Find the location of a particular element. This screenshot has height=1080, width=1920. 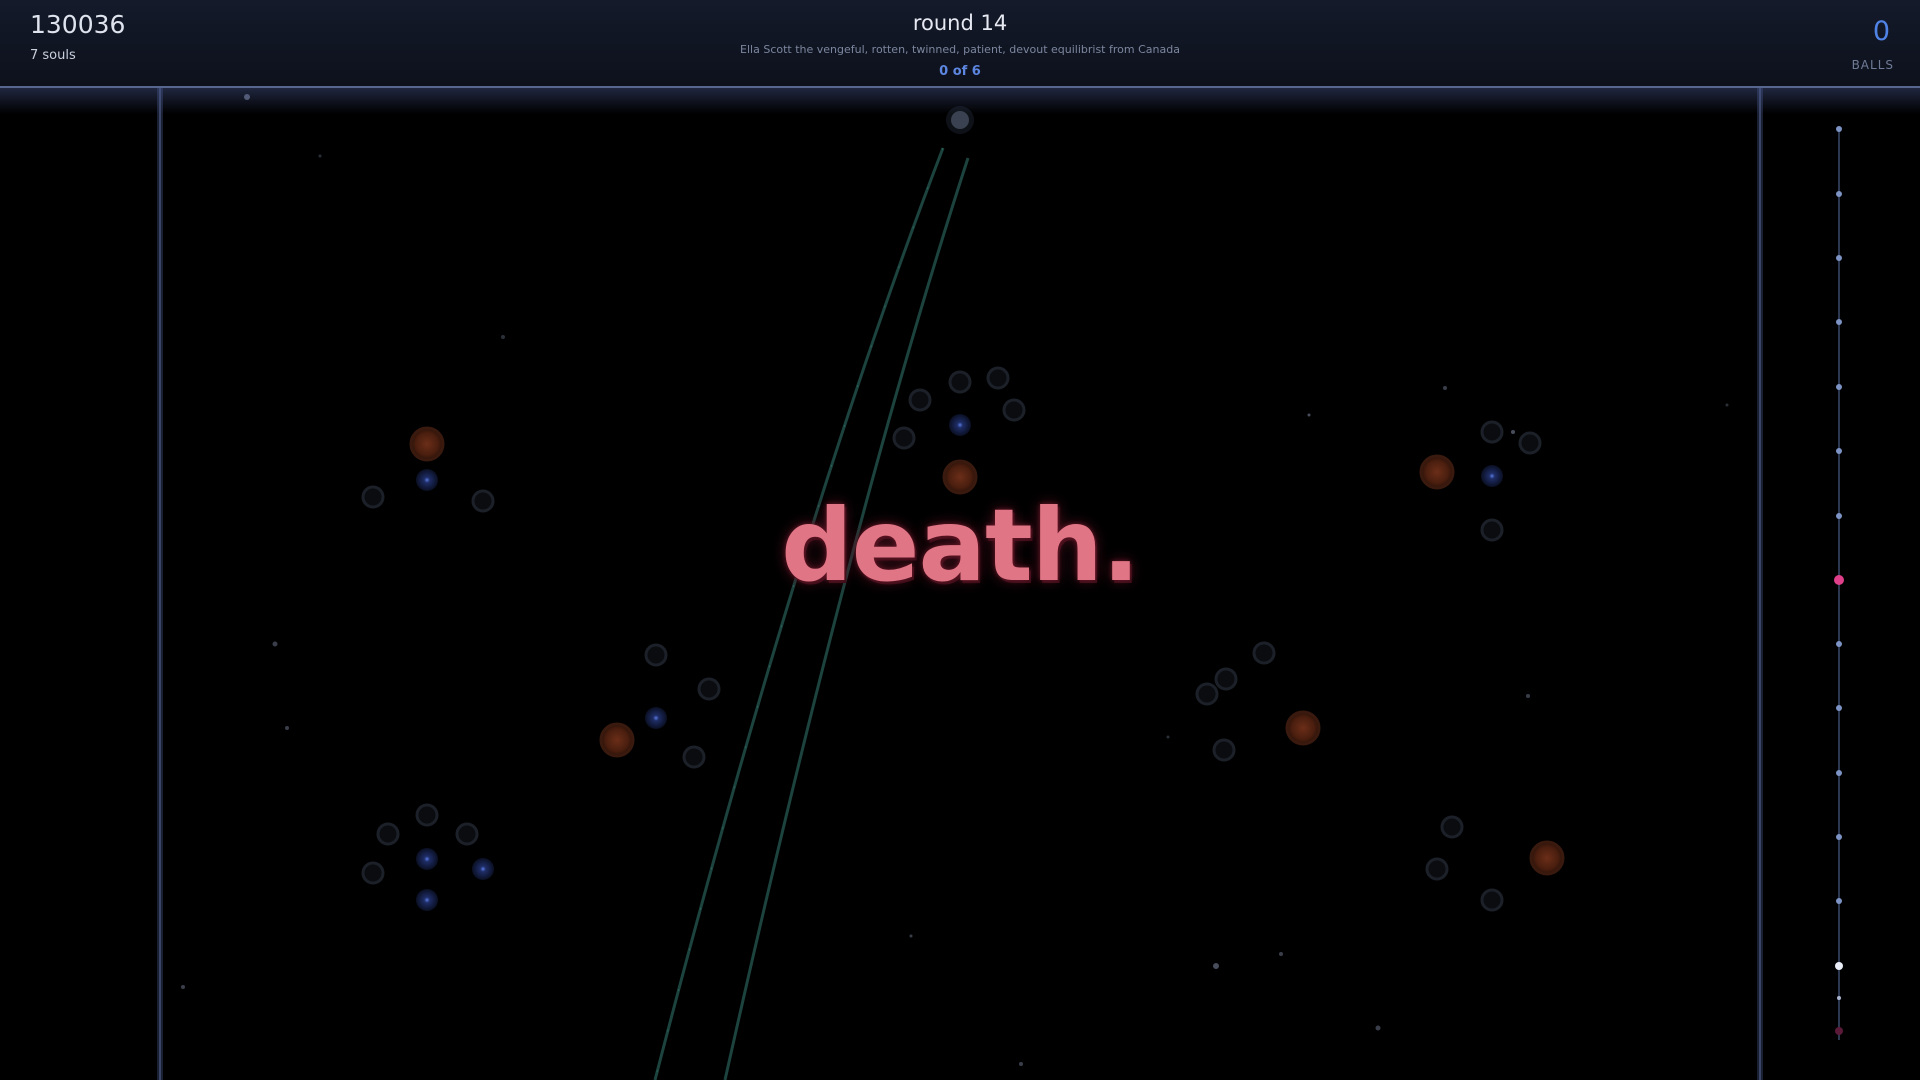

round-title: round 14 is located at coordinates (960, 23).